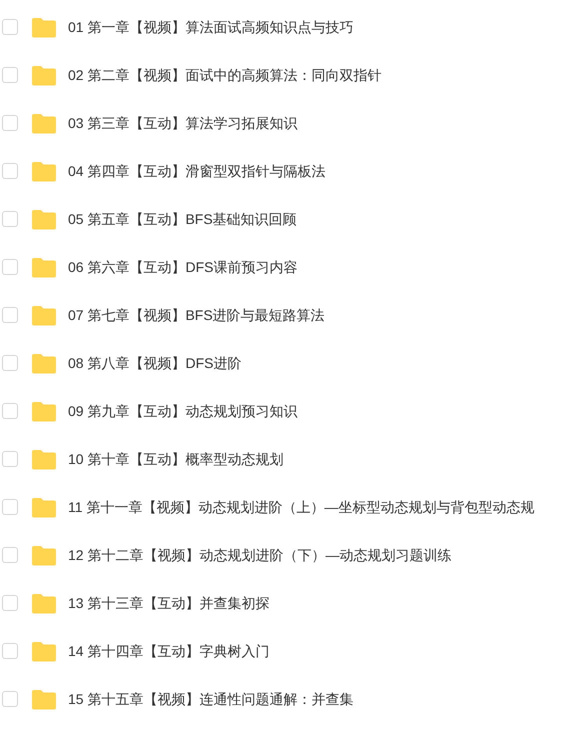 Image resolution: width=586 pixels, height=730 pixels. Describe the element at coordinates (169, 651) in the screenshot. I see `folder-name: 14 第十四章【互动】字典树入门` at that location.